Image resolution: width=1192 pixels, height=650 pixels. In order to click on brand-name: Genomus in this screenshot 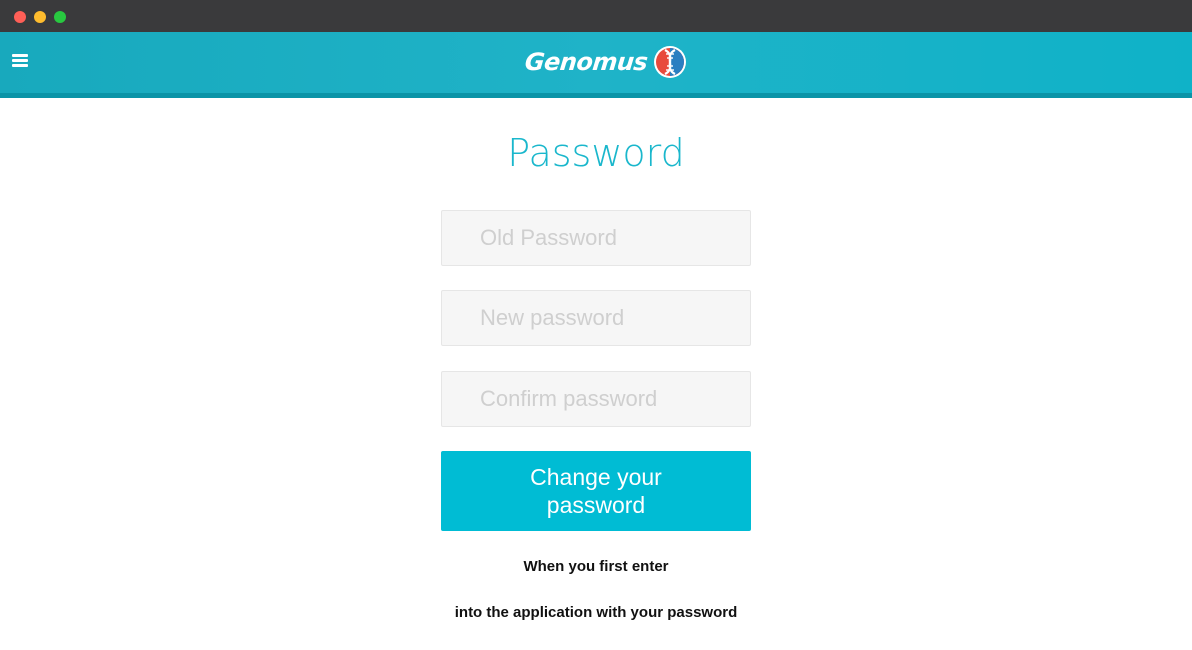, I will do `click(586, 62)`.